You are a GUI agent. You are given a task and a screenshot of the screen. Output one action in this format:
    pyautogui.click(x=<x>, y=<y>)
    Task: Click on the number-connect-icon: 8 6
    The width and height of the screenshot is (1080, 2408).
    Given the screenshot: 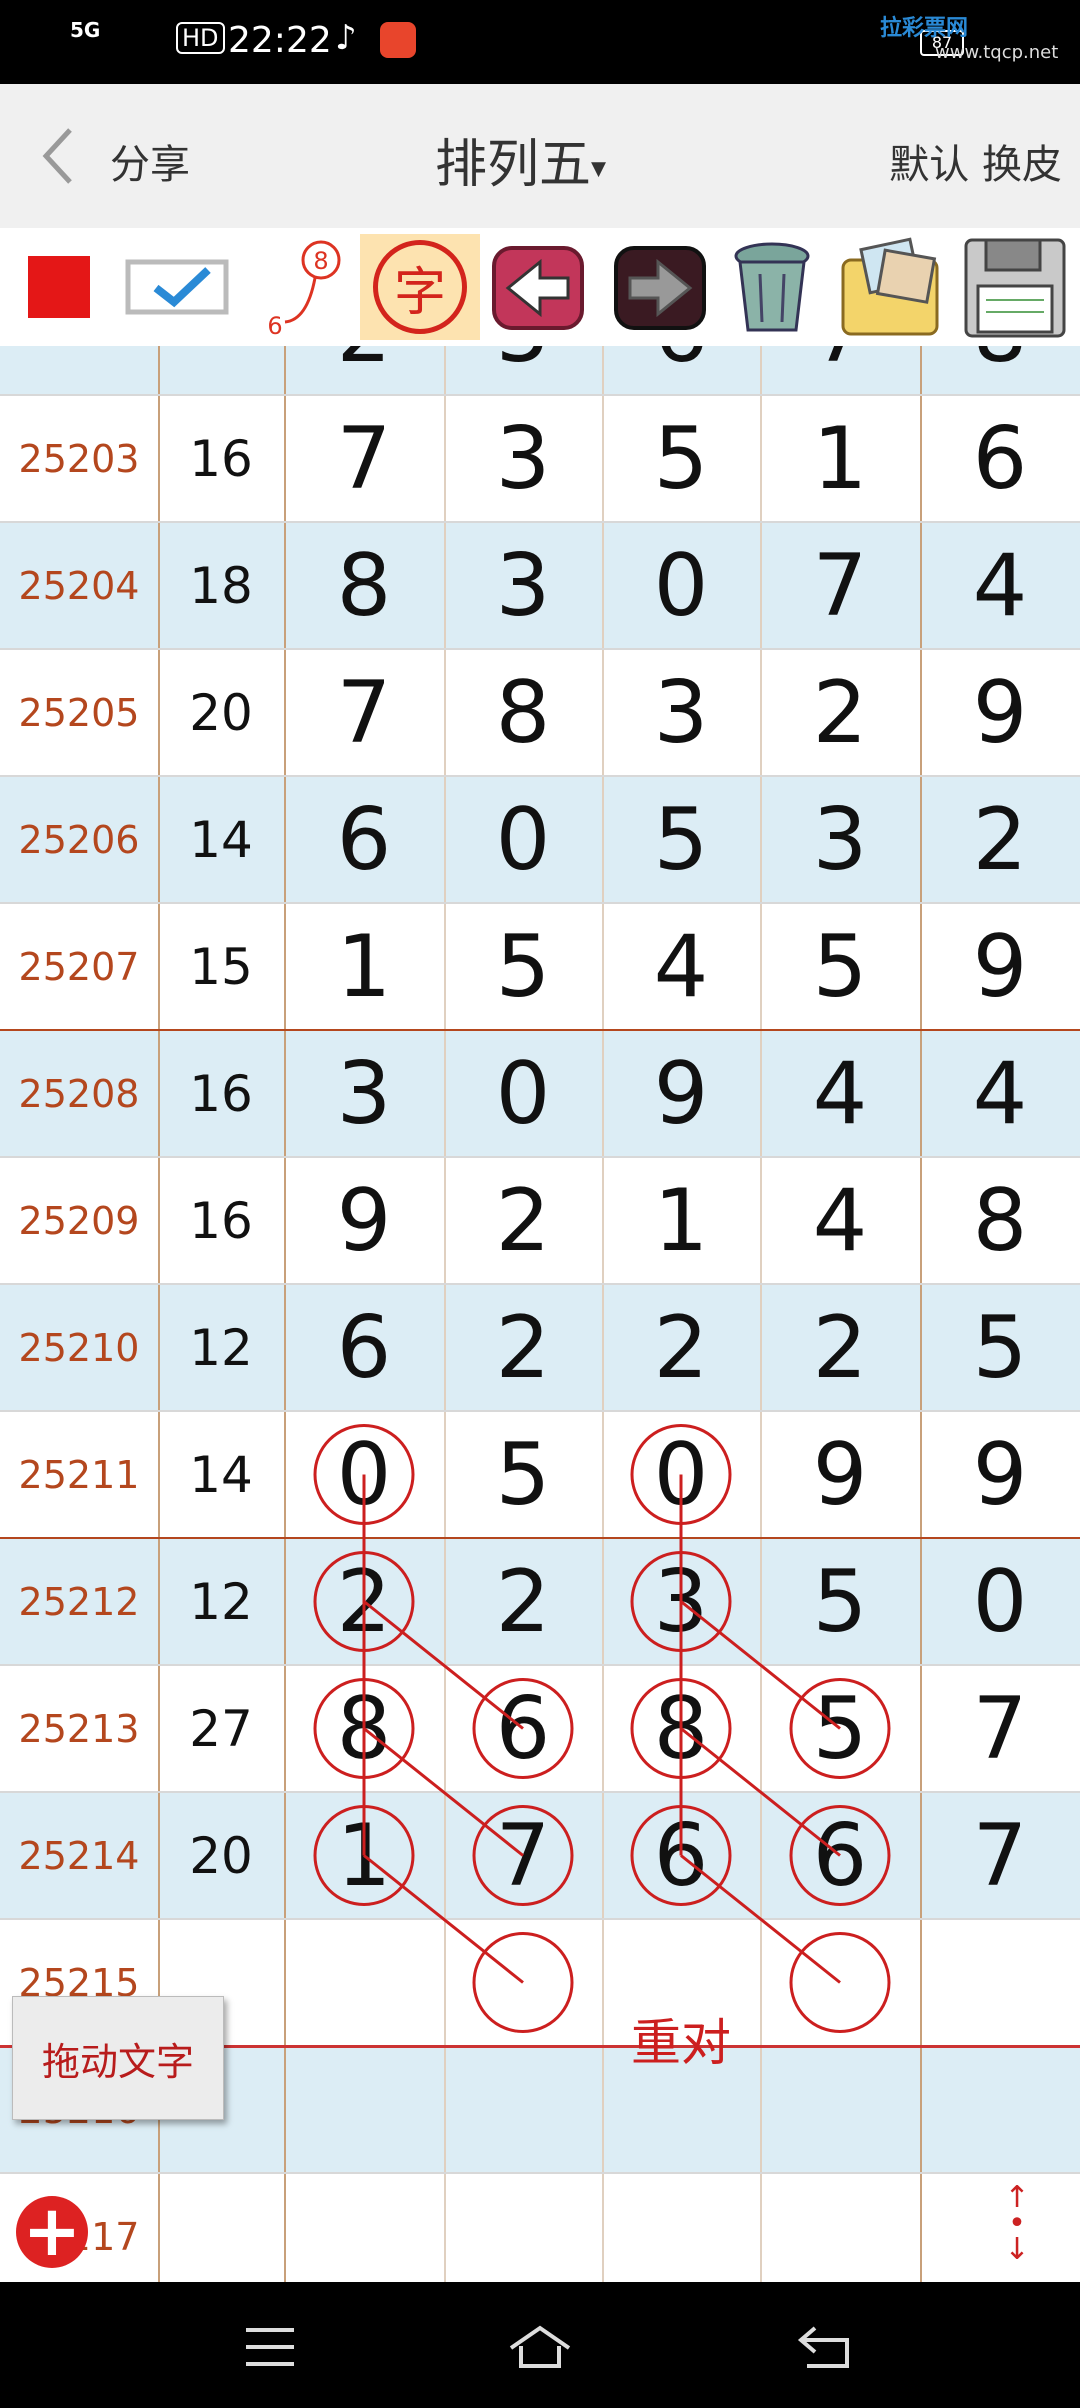 What is the action you would take?
    pyautogui.click(x=300, y=287)
    